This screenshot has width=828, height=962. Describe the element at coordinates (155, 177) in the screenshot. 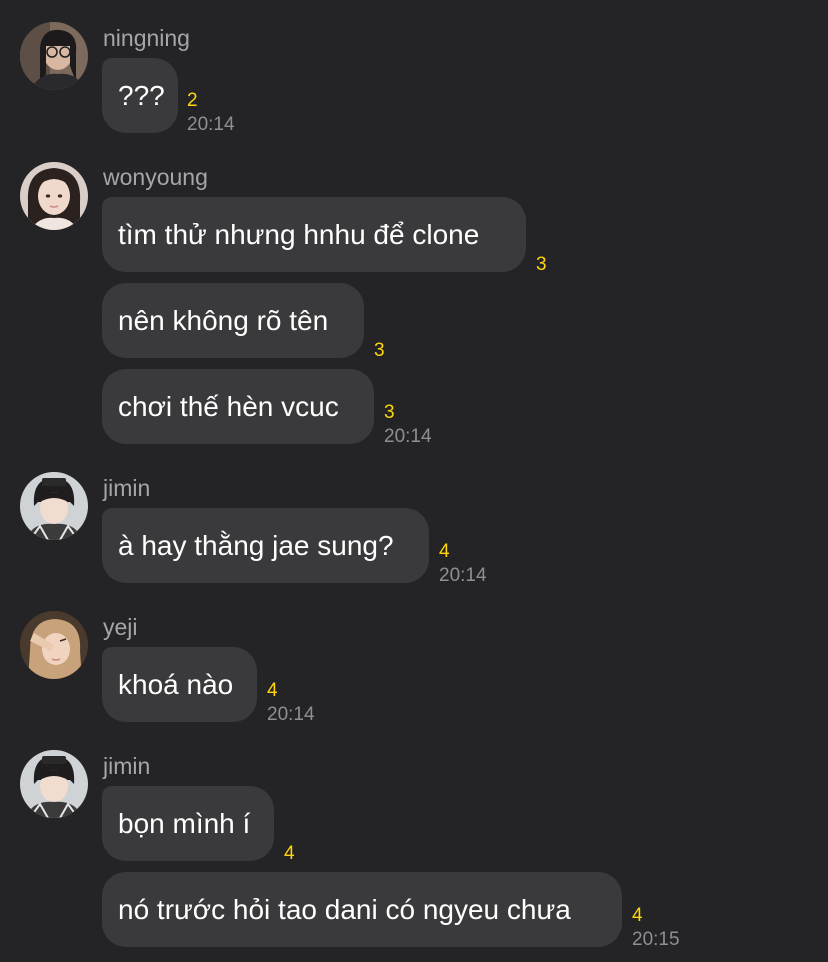

I see `sender-name: wonyoung` at that location.